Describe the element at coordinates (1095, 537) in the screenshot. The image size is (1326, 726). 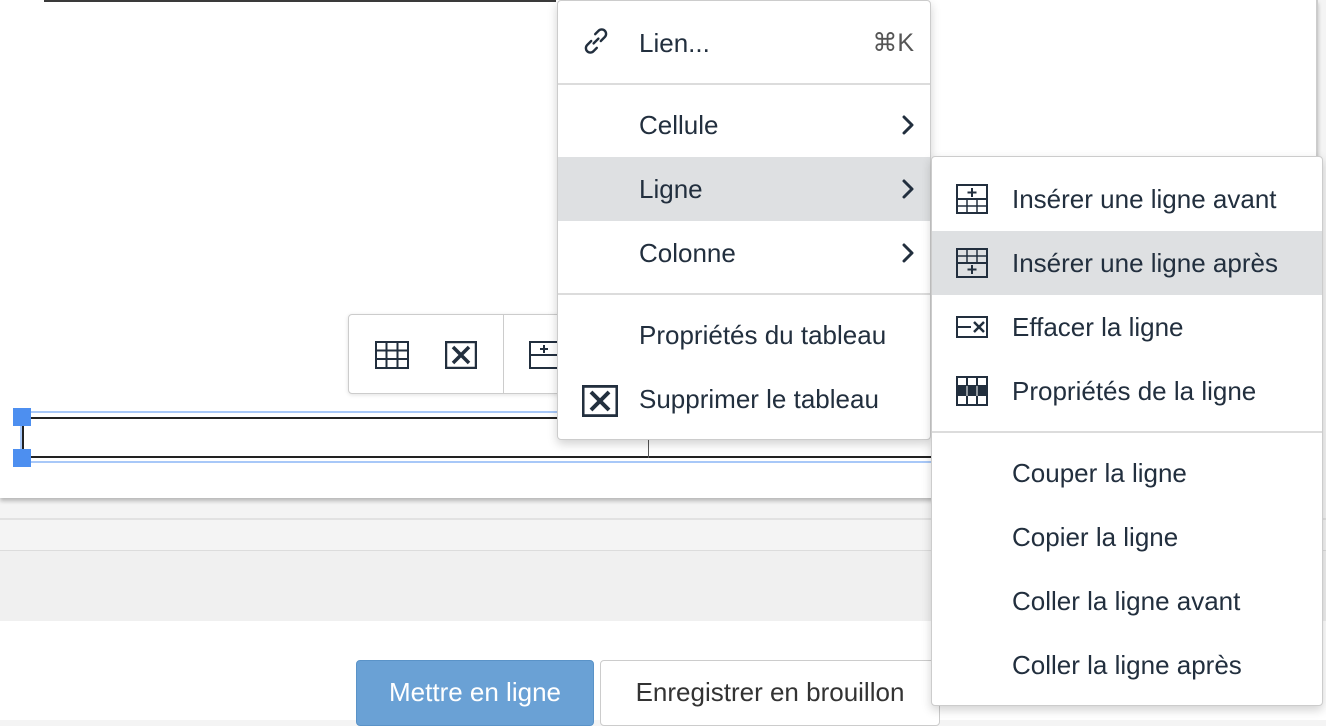
I see `menu-item-label: Copier la ligne` at that location.